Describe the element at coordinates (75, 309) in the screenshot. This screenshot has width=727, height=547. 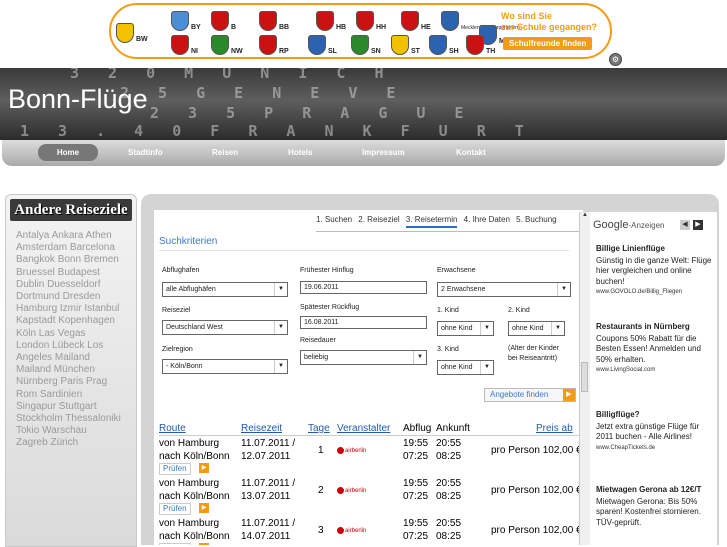
I see `destination-link: Hamburg Izmir Istanbul` at that location.